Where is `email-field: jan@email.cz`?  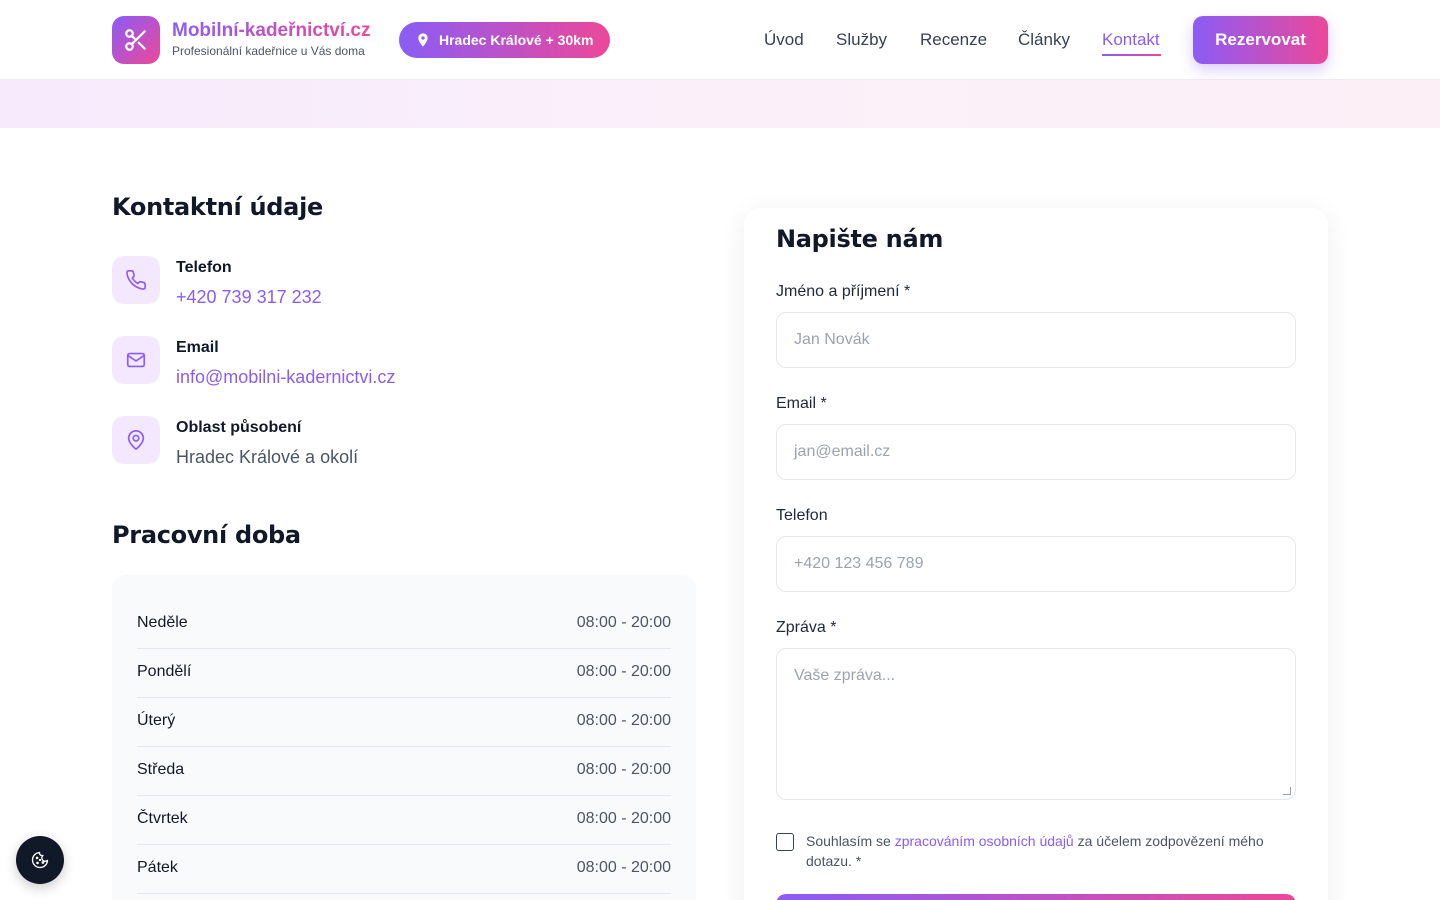 email-field: jan@email.cz is located at coordinates (1036, 452).